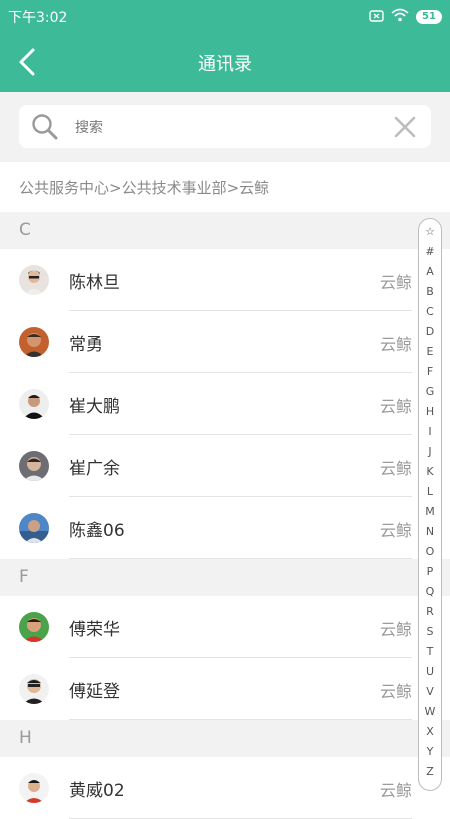  I want to click on search-input, so click(225, 128).